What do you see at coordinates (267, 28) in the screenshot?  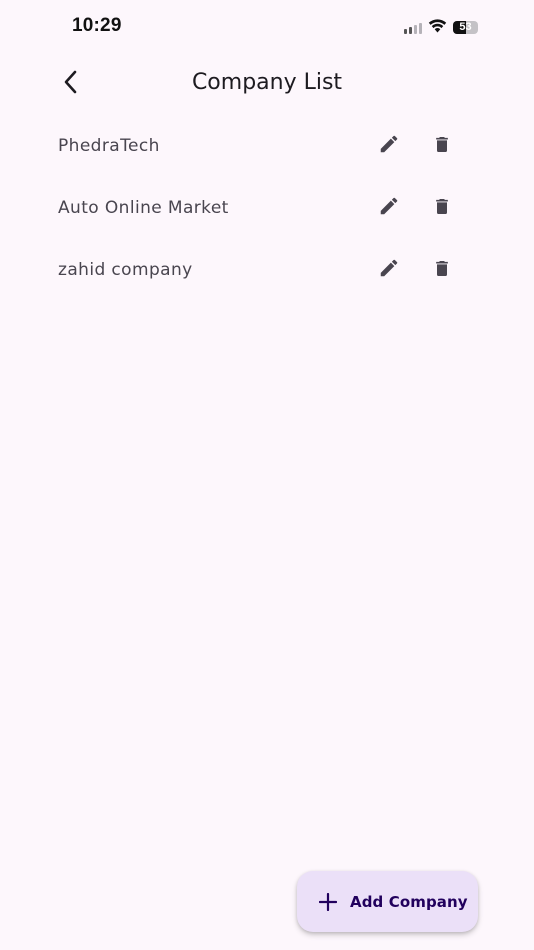 I see `status-bar: 10:29 53` at bounding box center [267, 28].